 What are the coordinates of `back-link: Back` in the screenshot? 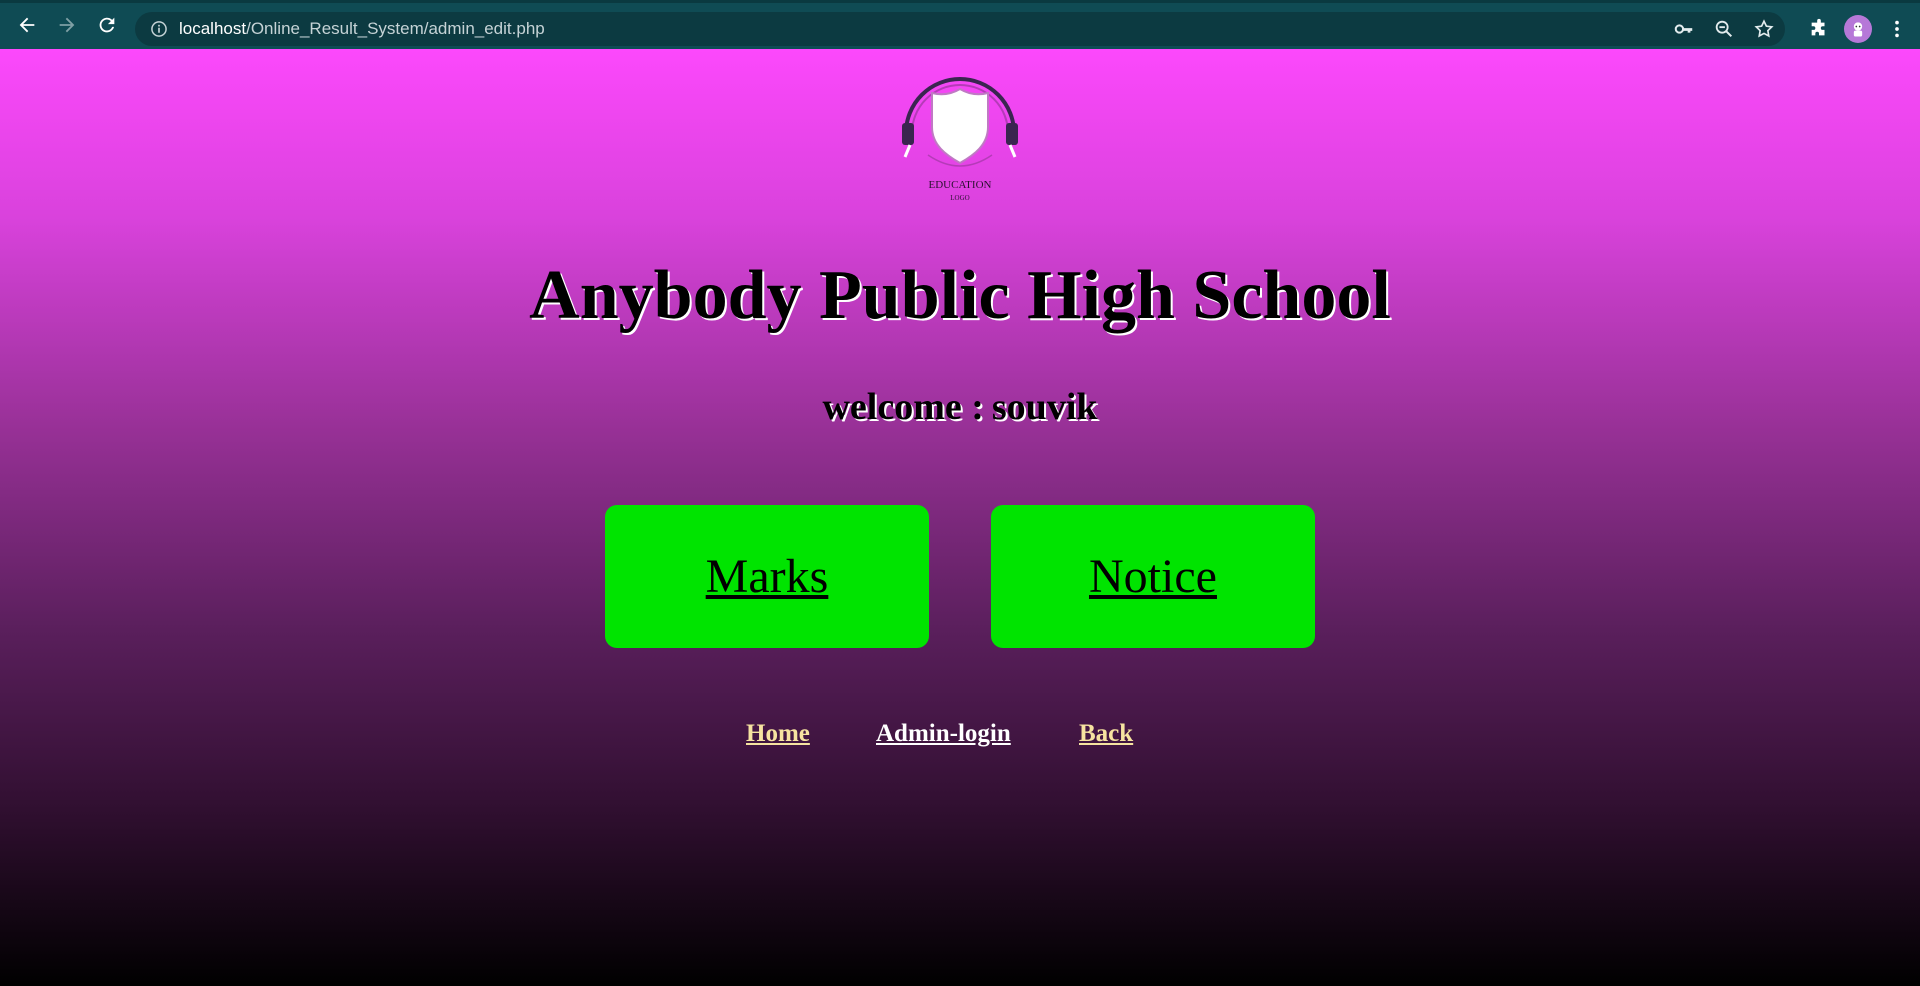 It's located at (1106, 734).